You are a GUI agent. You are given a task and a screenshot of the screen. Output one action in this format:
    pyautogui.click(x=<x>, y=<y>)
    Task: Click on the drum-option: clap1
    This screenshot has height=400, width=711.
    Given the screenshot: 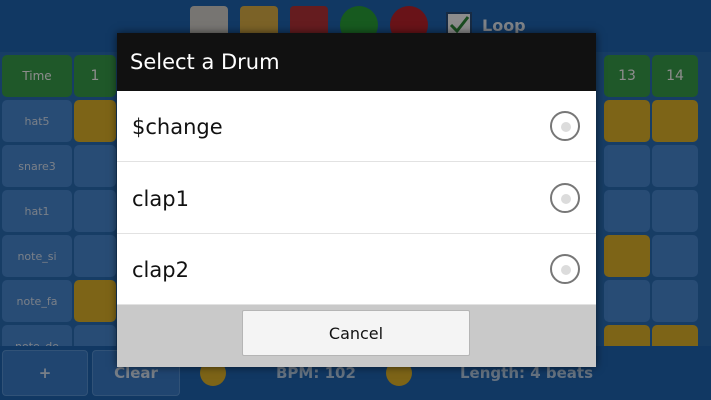 What is the action you would take?
    pyautogui.click(x=356, y=198)
    